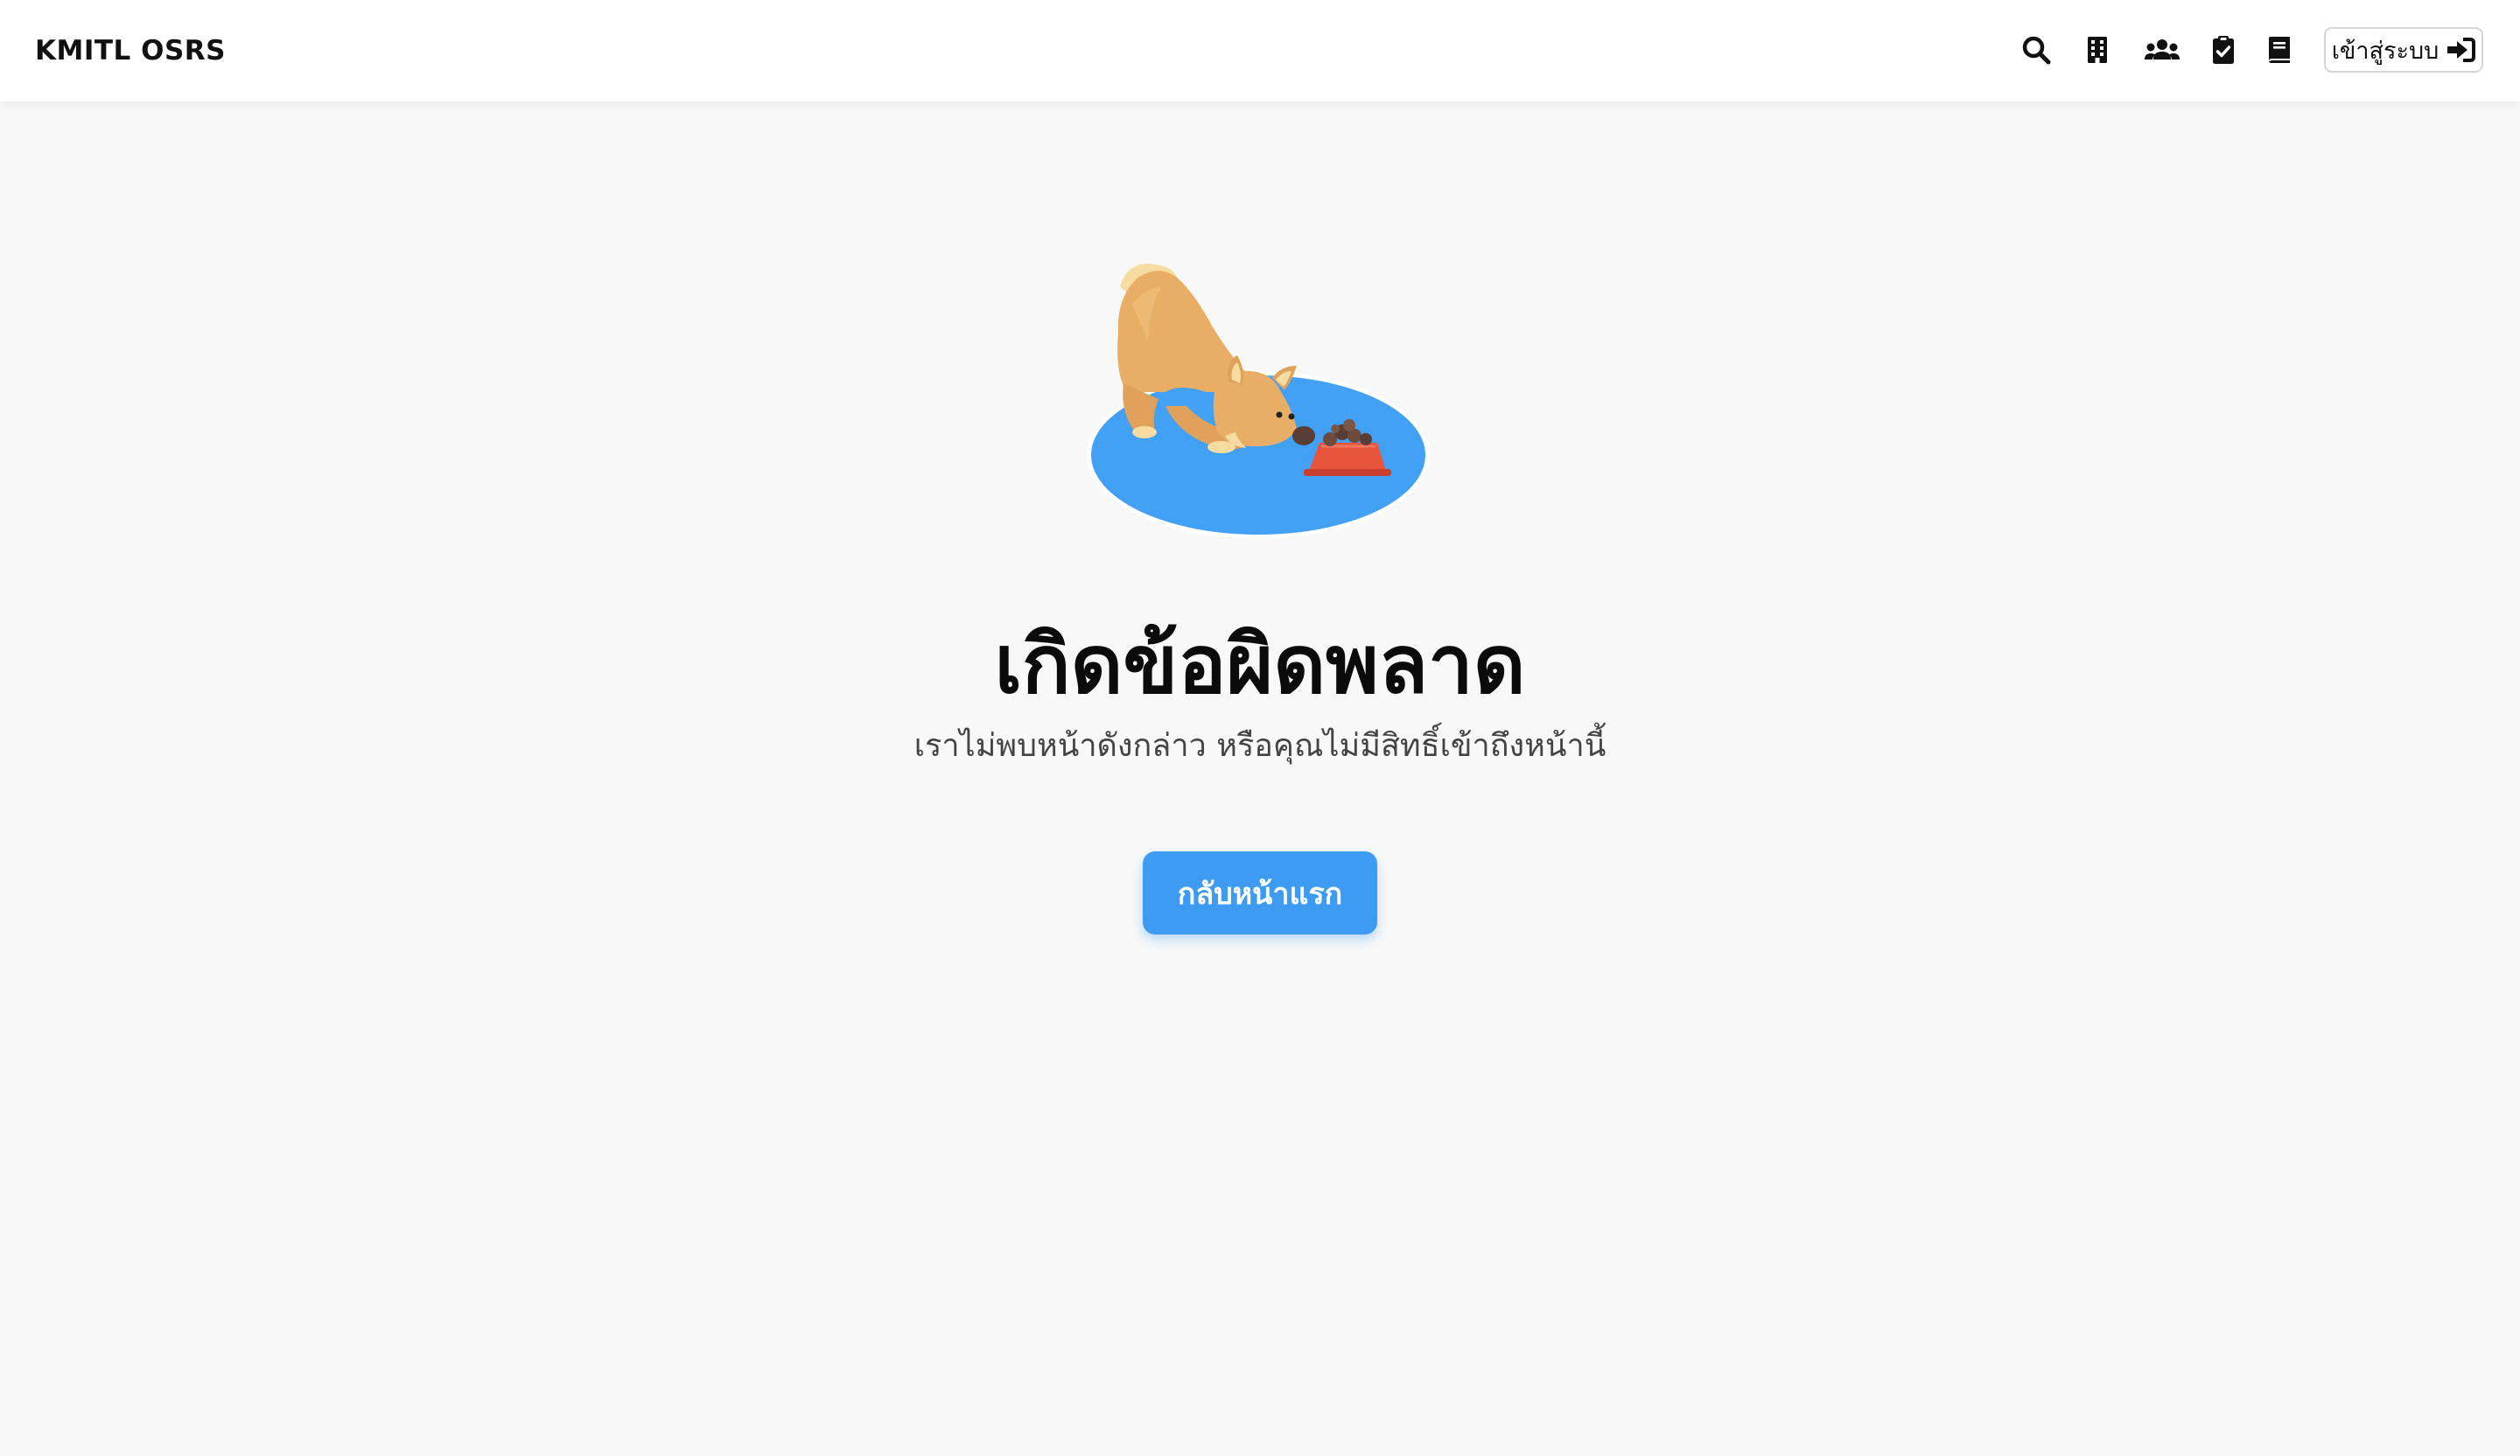 This screenshot has width=2520, height=1456. I want to click on top-navbar: KMITL OSRS เข้าสู่ระบบ, so click(1260, 51).